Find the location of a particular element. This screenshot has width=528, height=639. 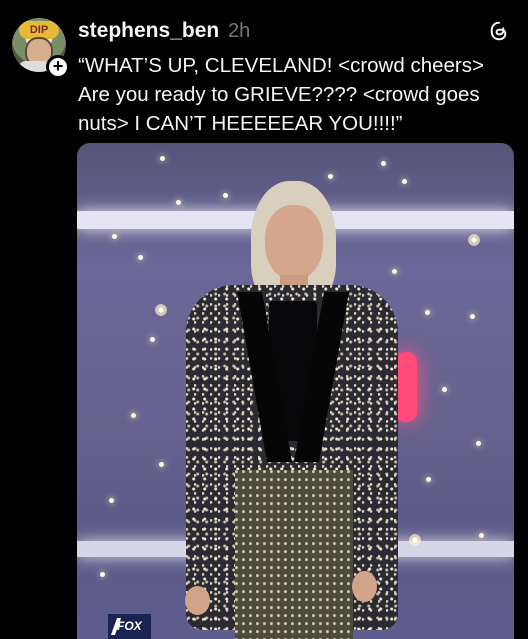

username: stephens_ben is located at coordinates (148, 31).